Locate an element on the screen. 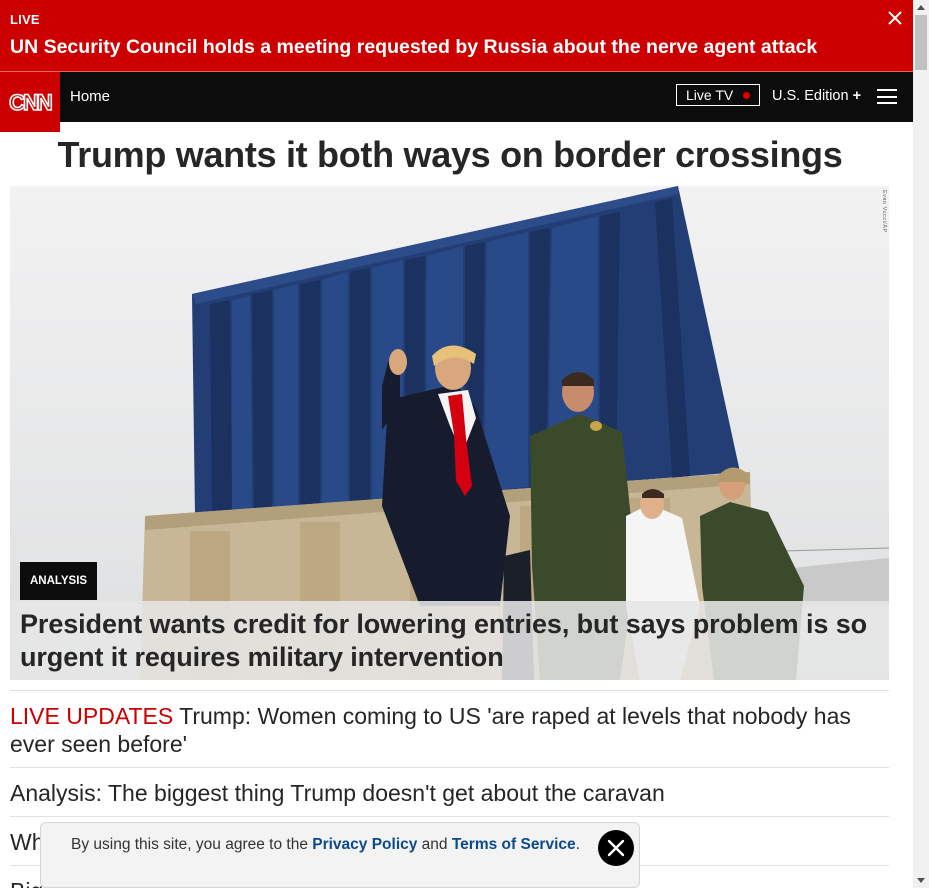 This screenshot has height=888, width=929. banner-close-button is located at coordinates (895, 18).